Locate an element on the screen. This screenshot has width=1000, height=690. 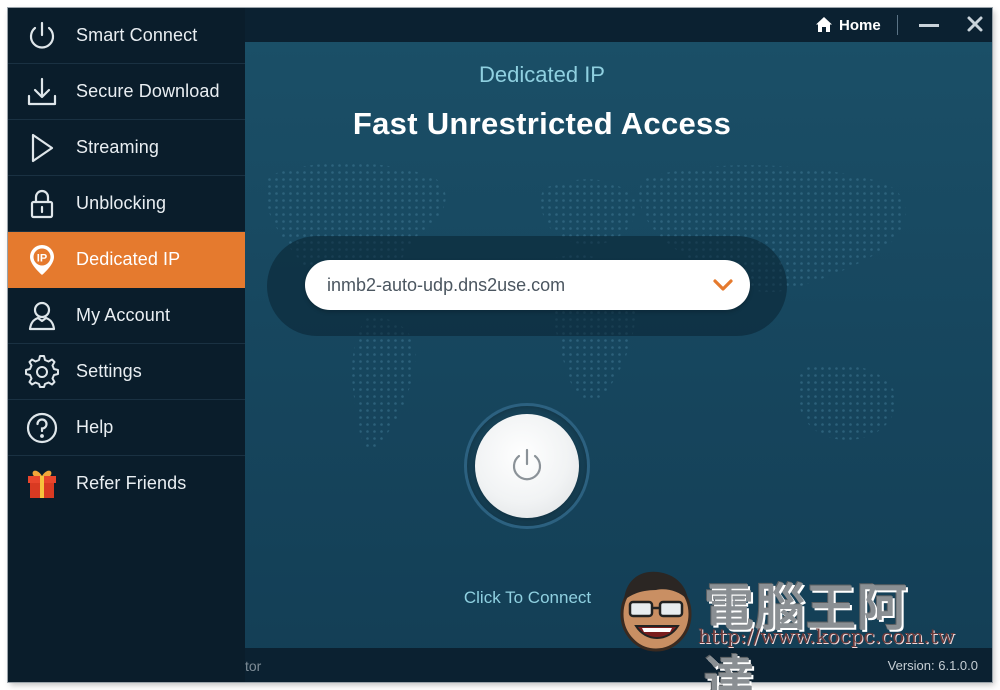
sidebar-item-label: Dedicated IP is located at coordinates (128, 259).